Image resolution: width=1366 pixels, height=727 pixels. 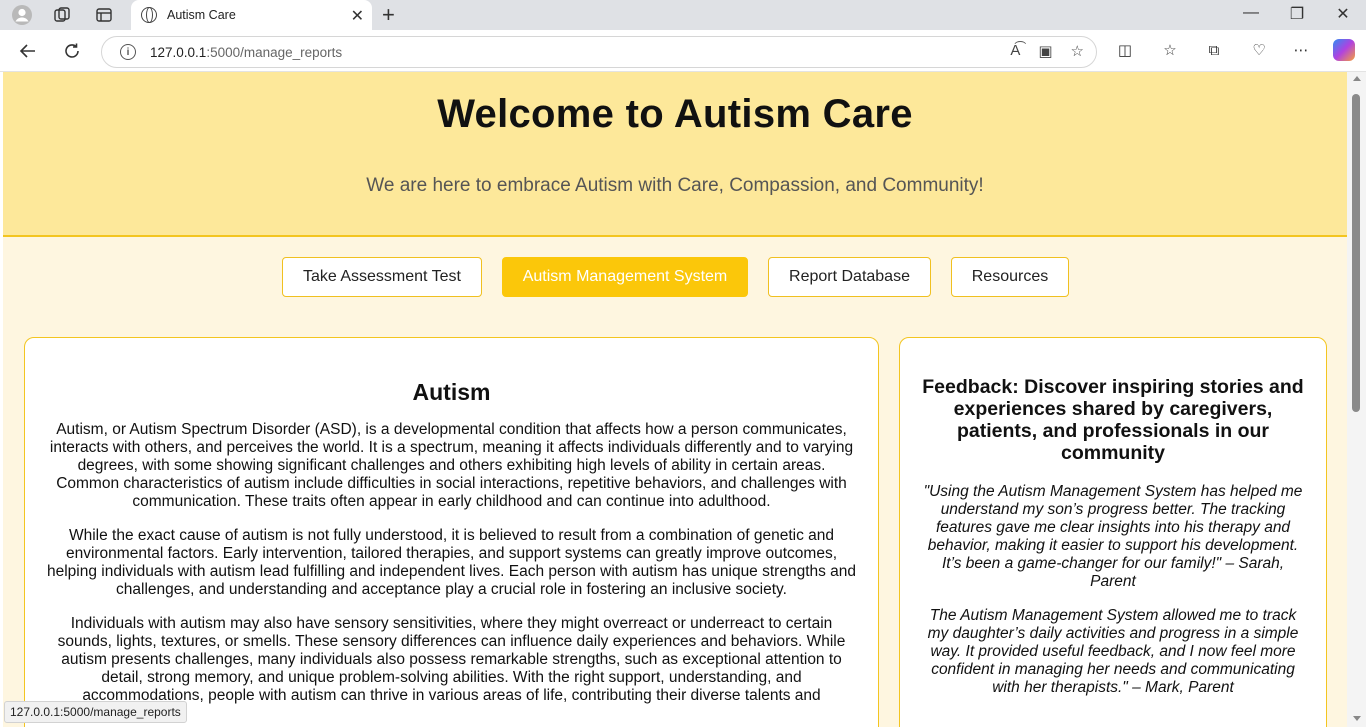 I want to click on browser-essentials-icon: ♡, so click(x=1259, y=51).